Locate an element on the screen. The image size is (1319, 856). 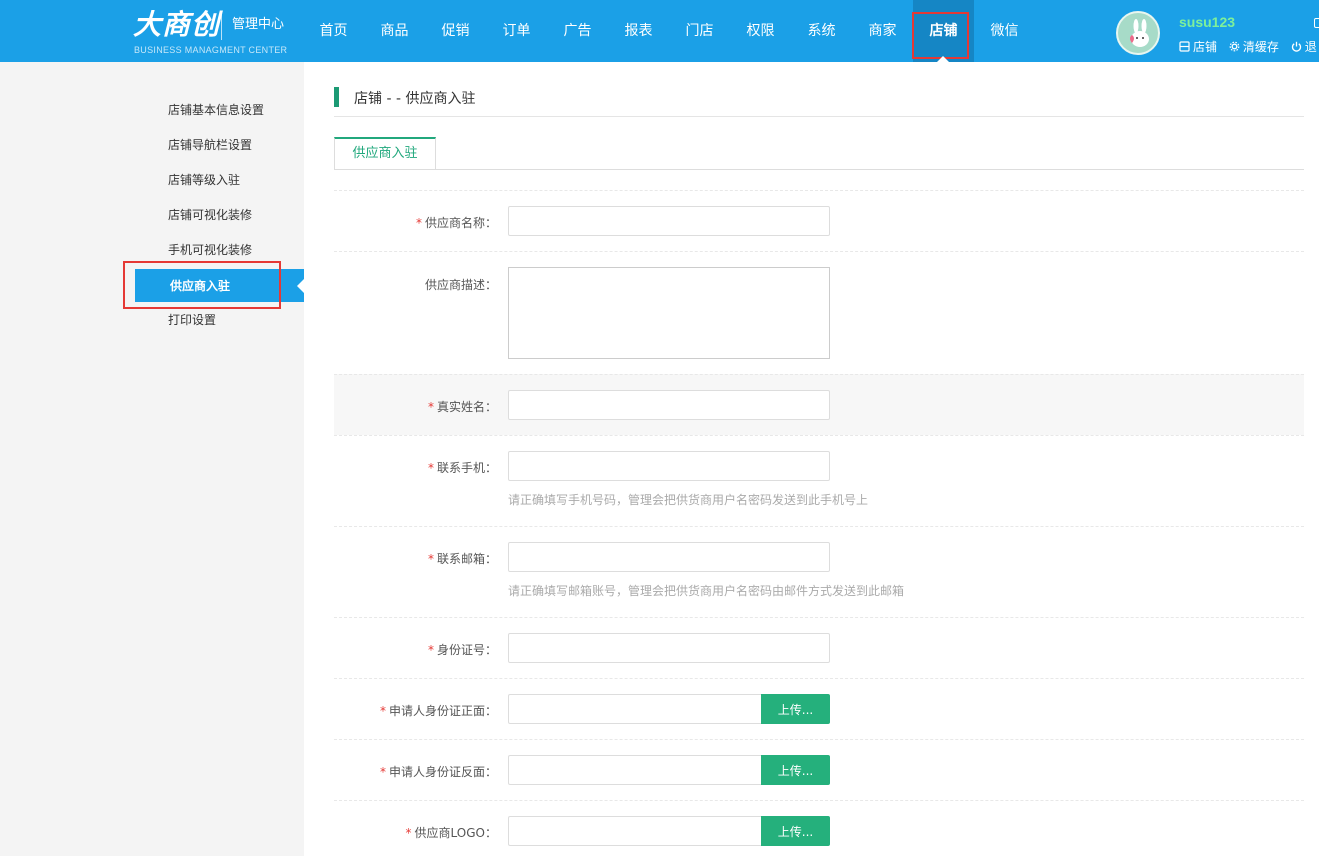
page-title: 店铺 - - 供应商入驻 is located at coordinates (415, 99).